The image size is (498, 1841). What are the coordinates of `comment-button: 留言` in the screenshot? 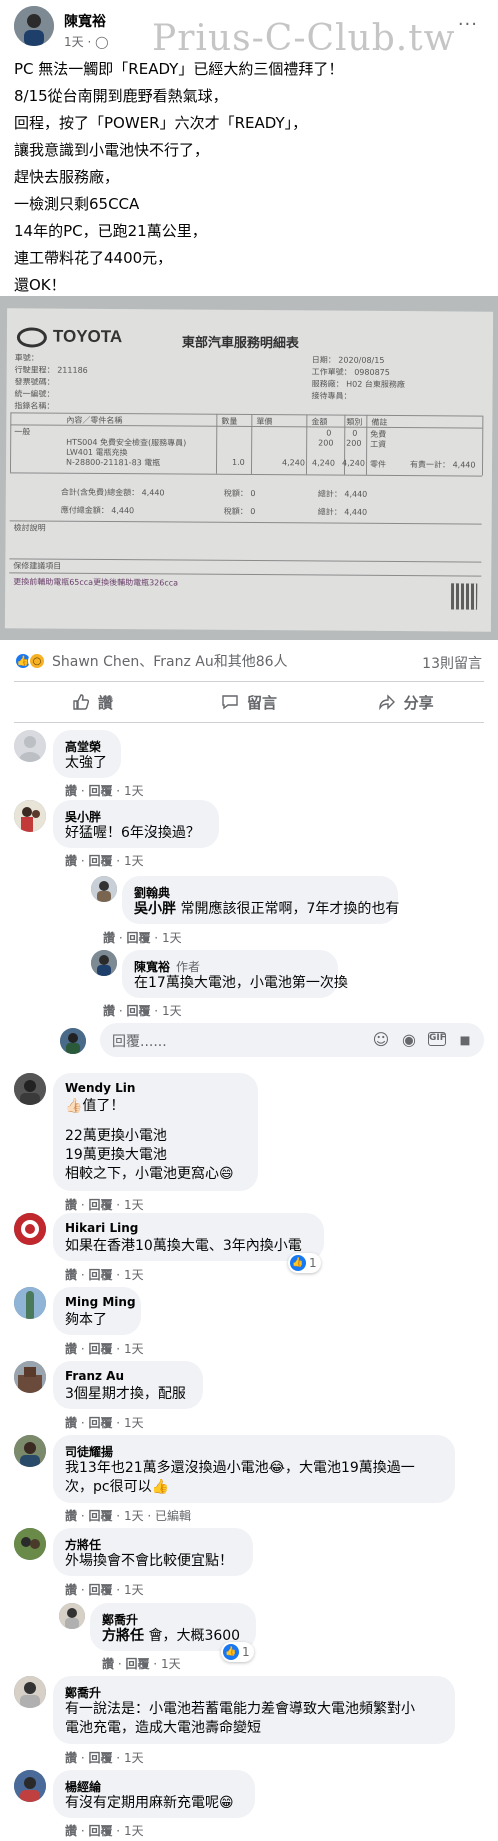 It's located at (249, 702).